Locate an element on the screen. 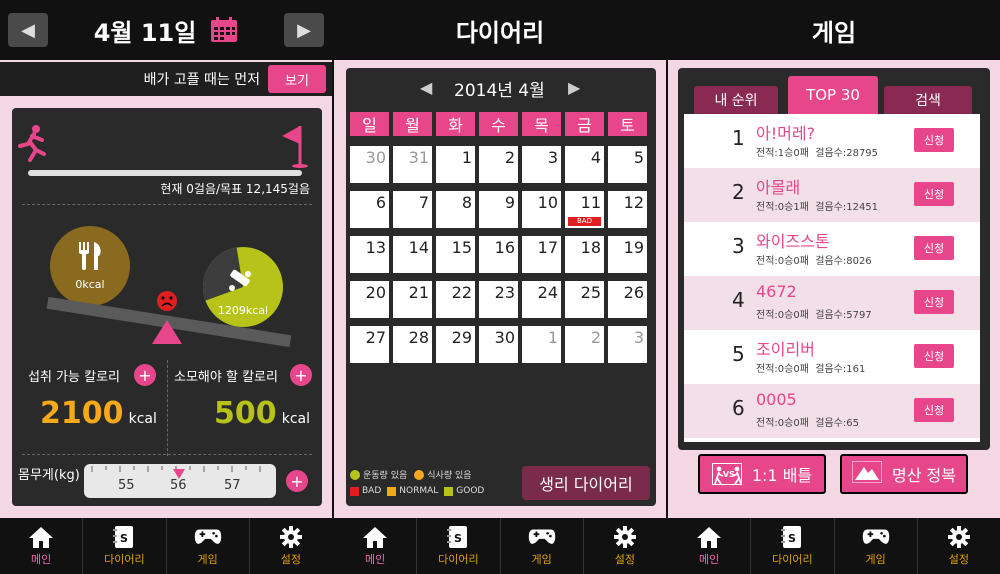 The image size is (1000, 574). player-name: 0005 is located at coordinates (776, 399).